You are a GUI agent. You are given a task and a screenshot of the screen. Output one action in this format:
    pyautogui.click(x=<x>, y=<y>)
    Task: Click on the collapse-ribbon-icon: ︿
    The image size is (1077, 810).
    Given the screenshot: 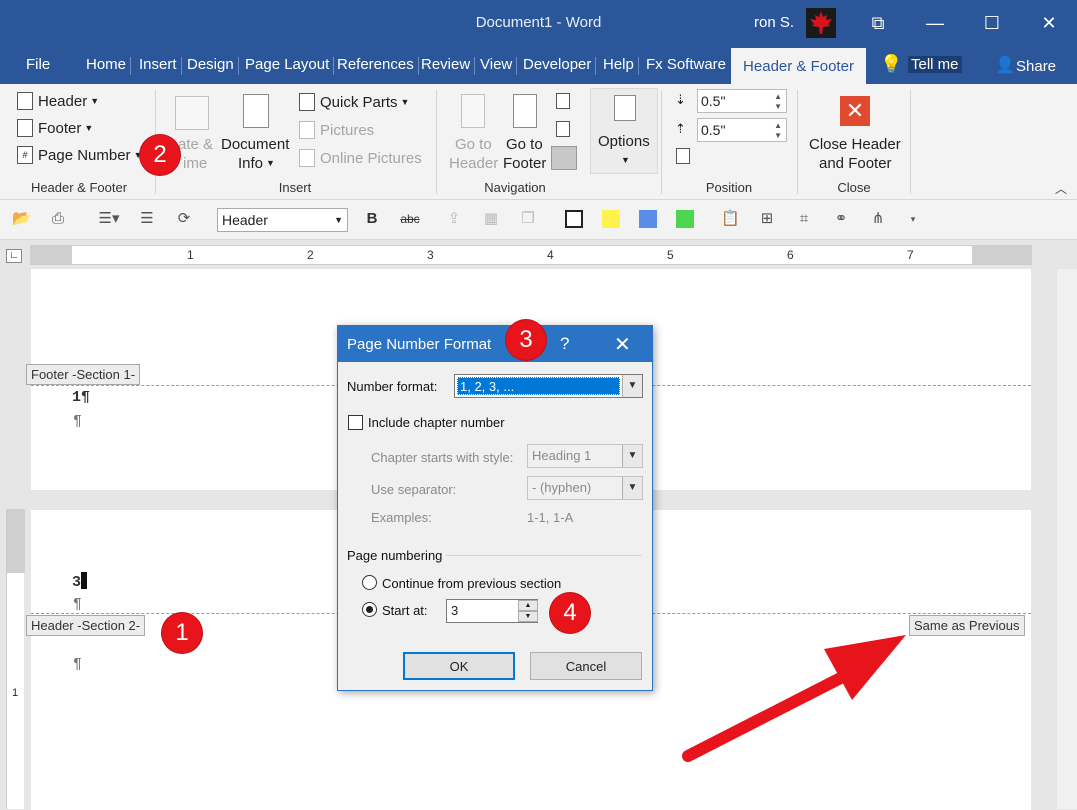 What is the action you would take?
    pyautogui.click(x=1061, y=188)
    